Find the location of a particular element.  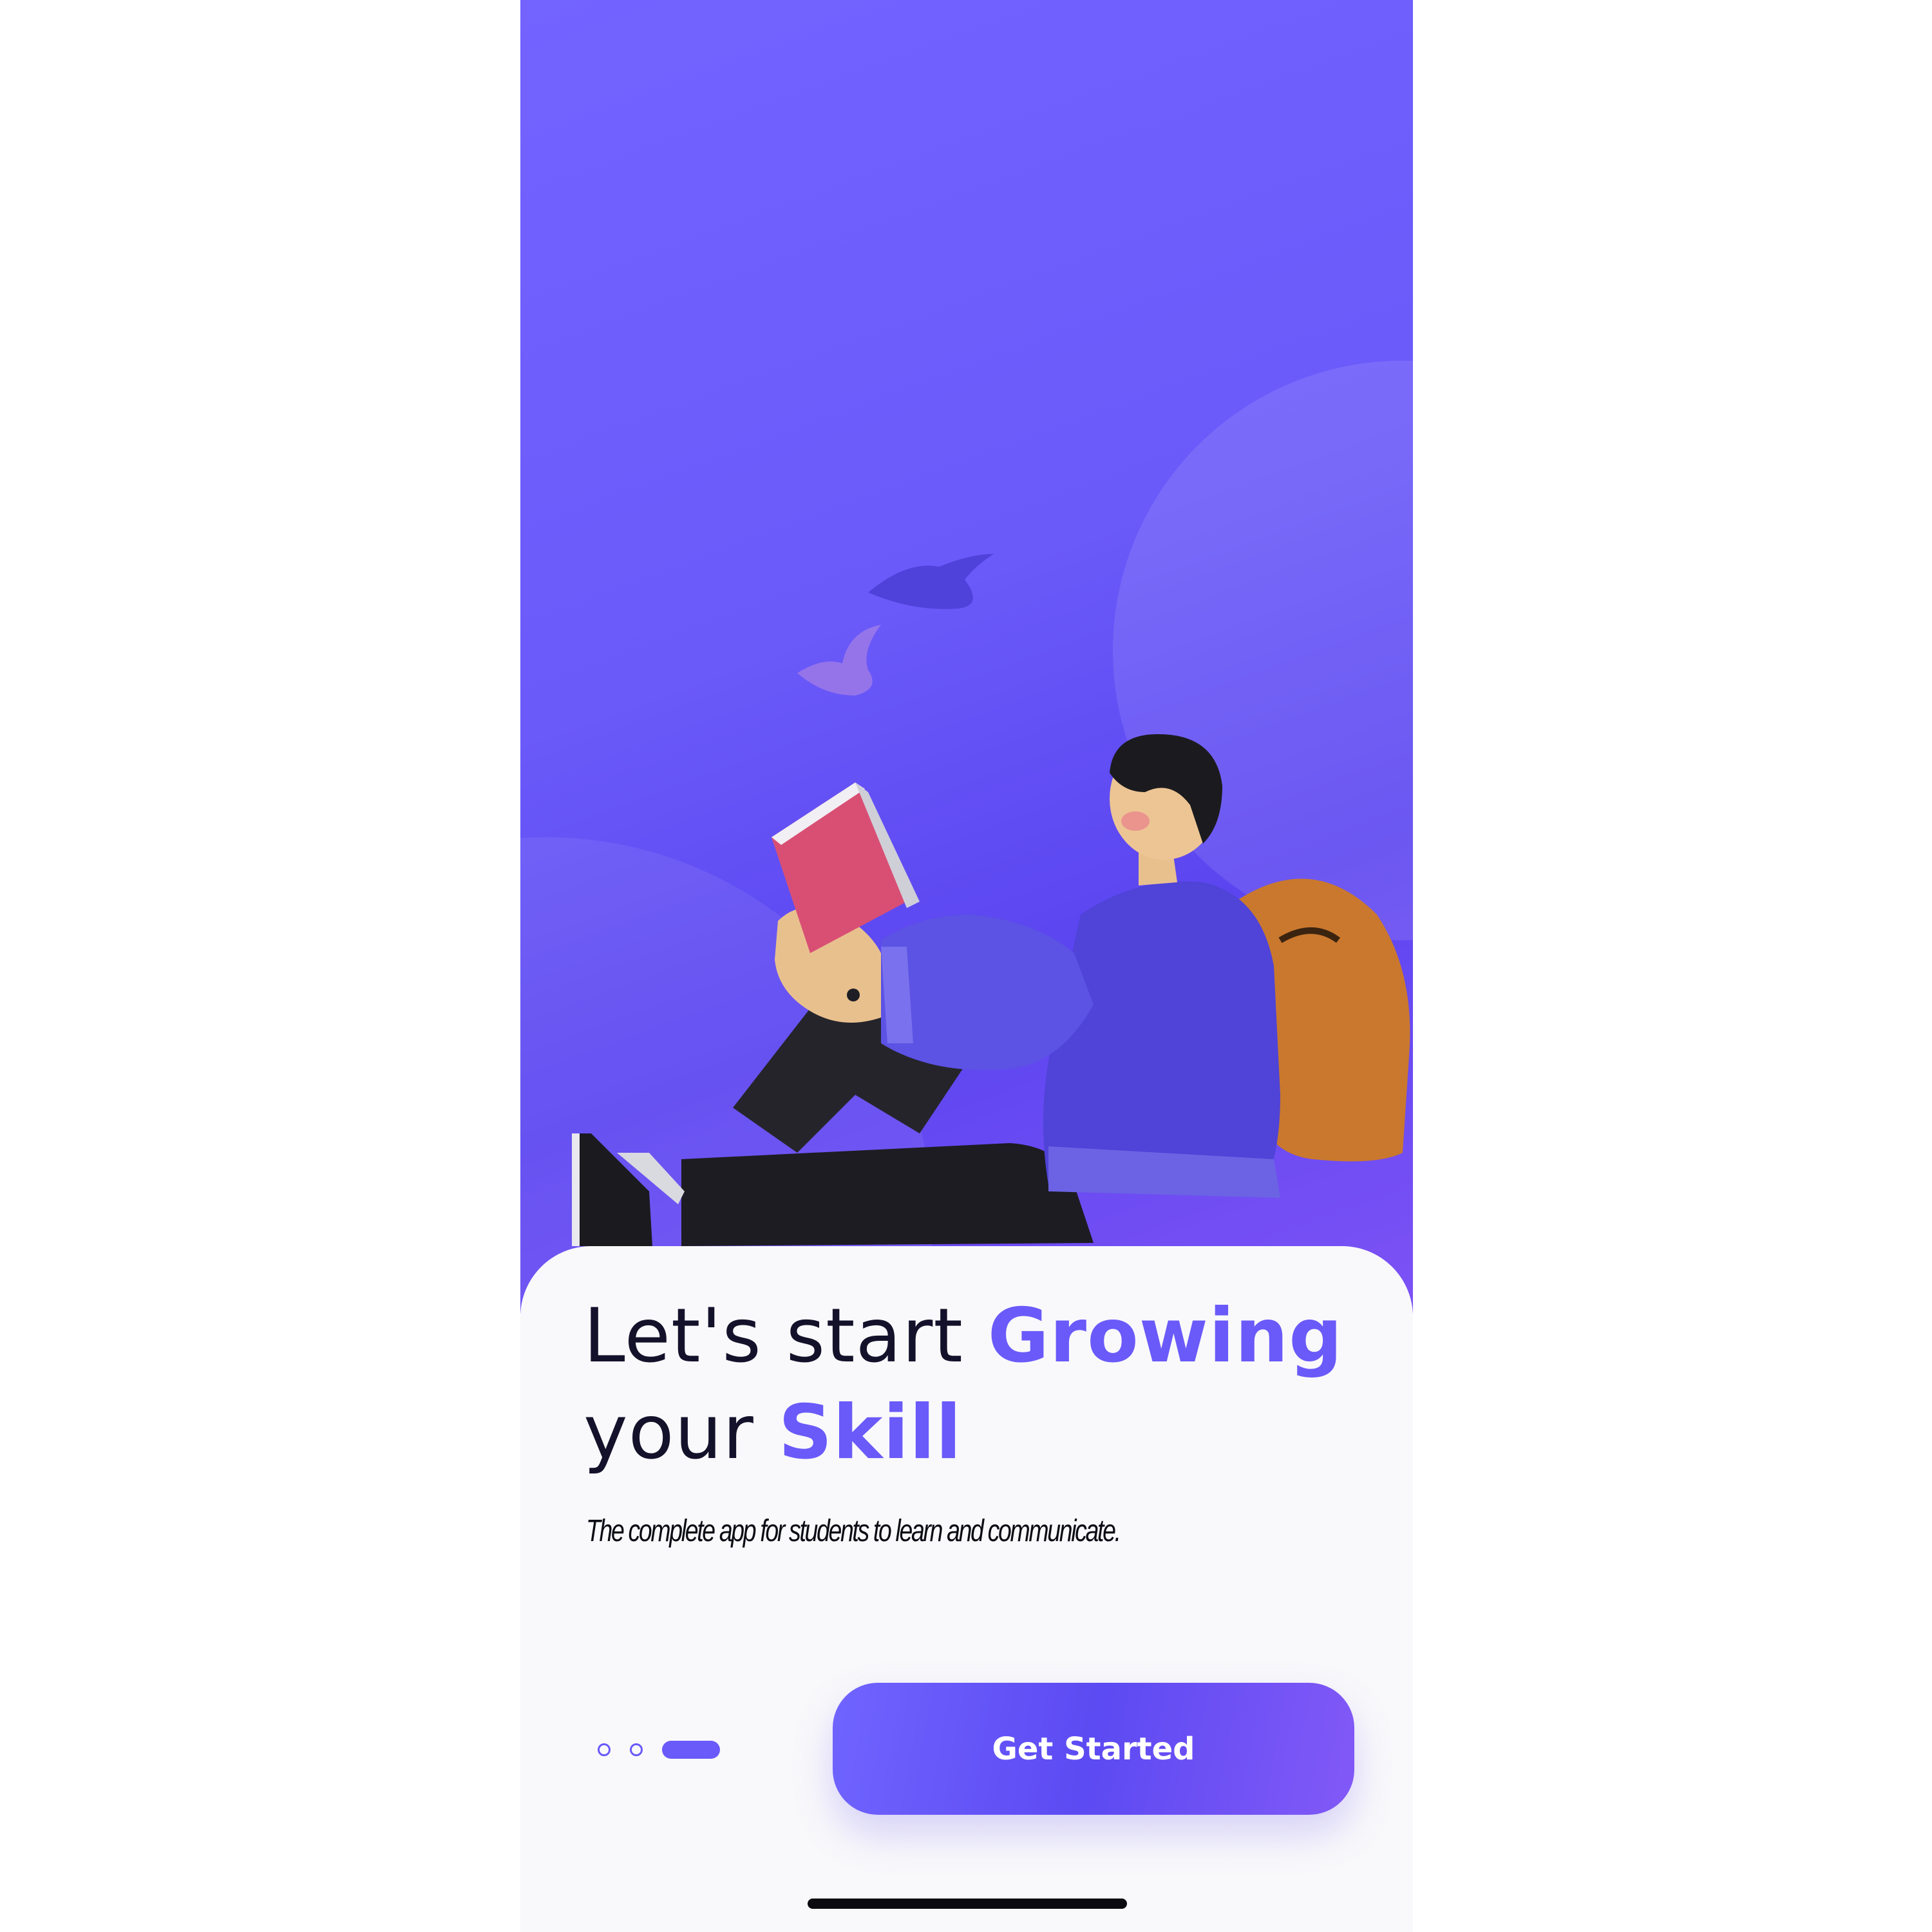

pagination-dot-3-active is located at coordinates (691, 1750).